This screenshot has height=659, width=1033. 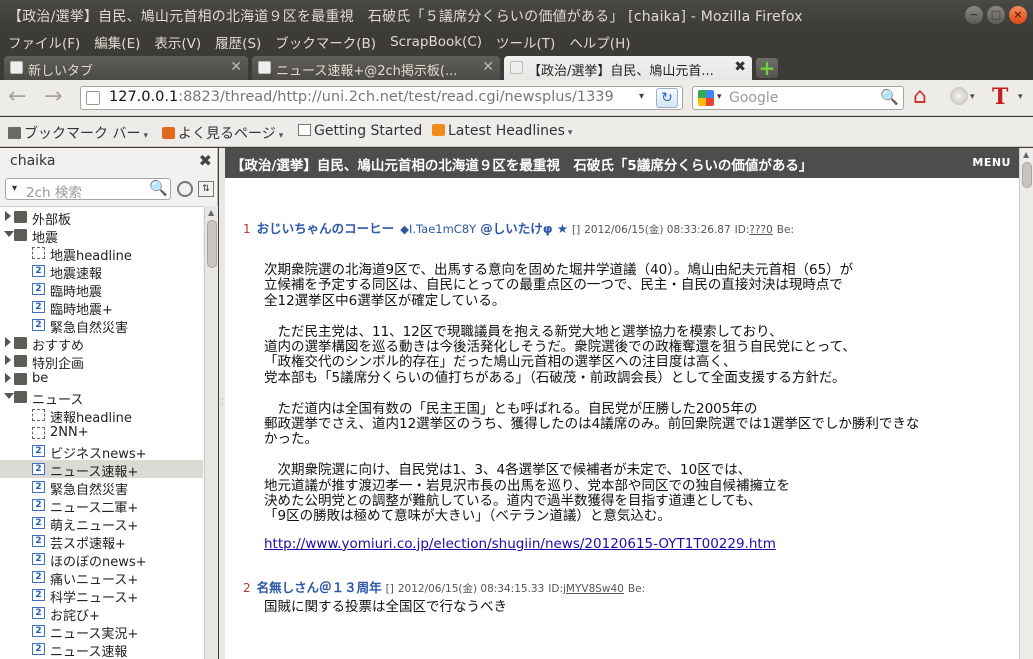 I want to click on close-window-button: ×, so click(x=1018, y=15).